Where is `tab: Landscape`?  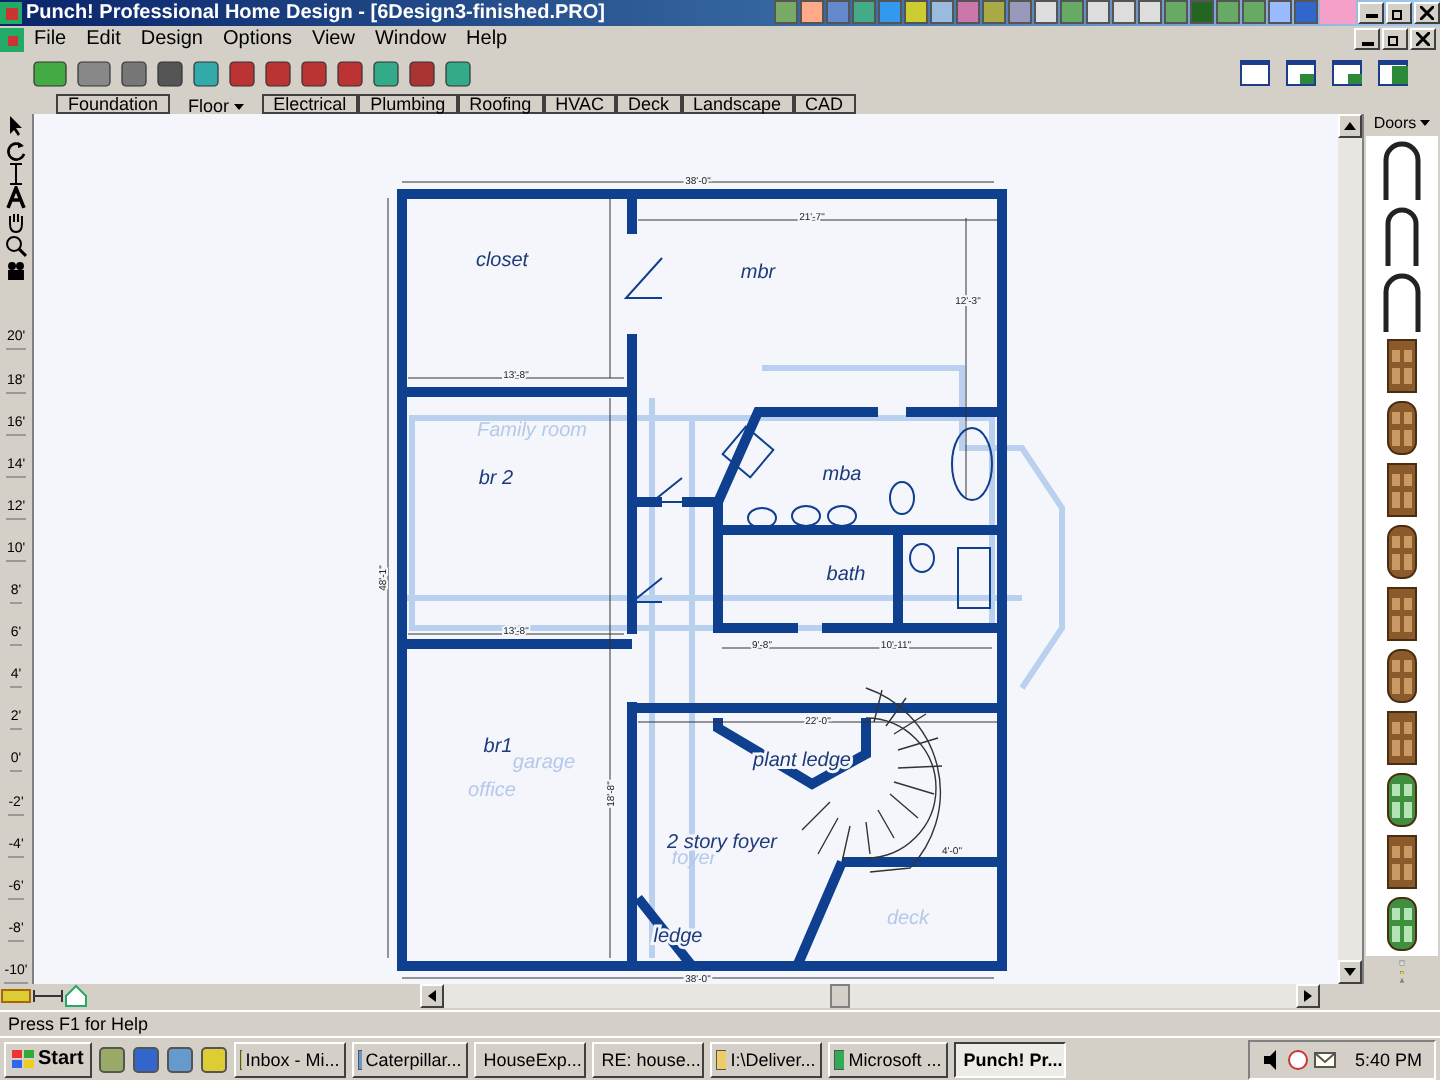 tab: Landscape is located at coordinates (737, 103).